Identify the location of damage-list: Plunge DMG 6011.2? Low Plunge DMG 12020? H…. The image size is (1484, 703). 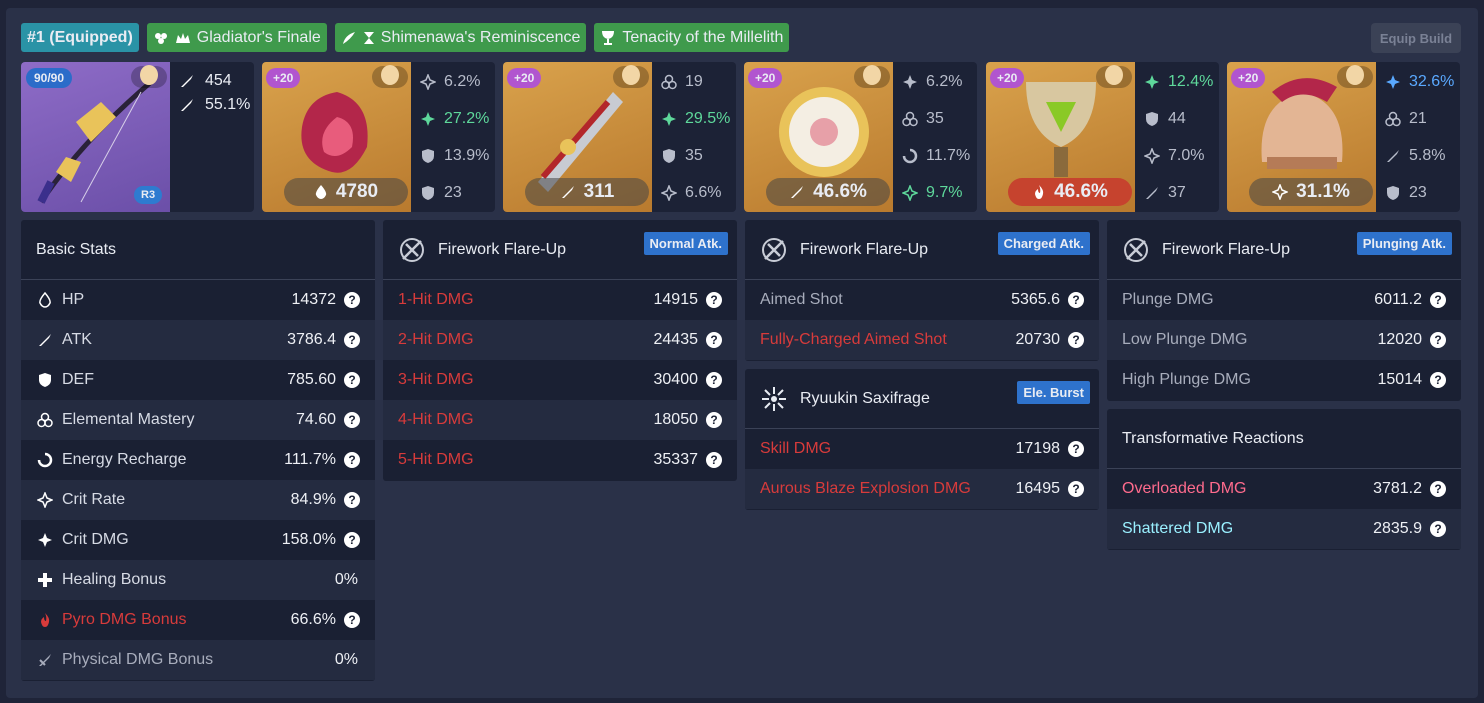
(1284, 340).